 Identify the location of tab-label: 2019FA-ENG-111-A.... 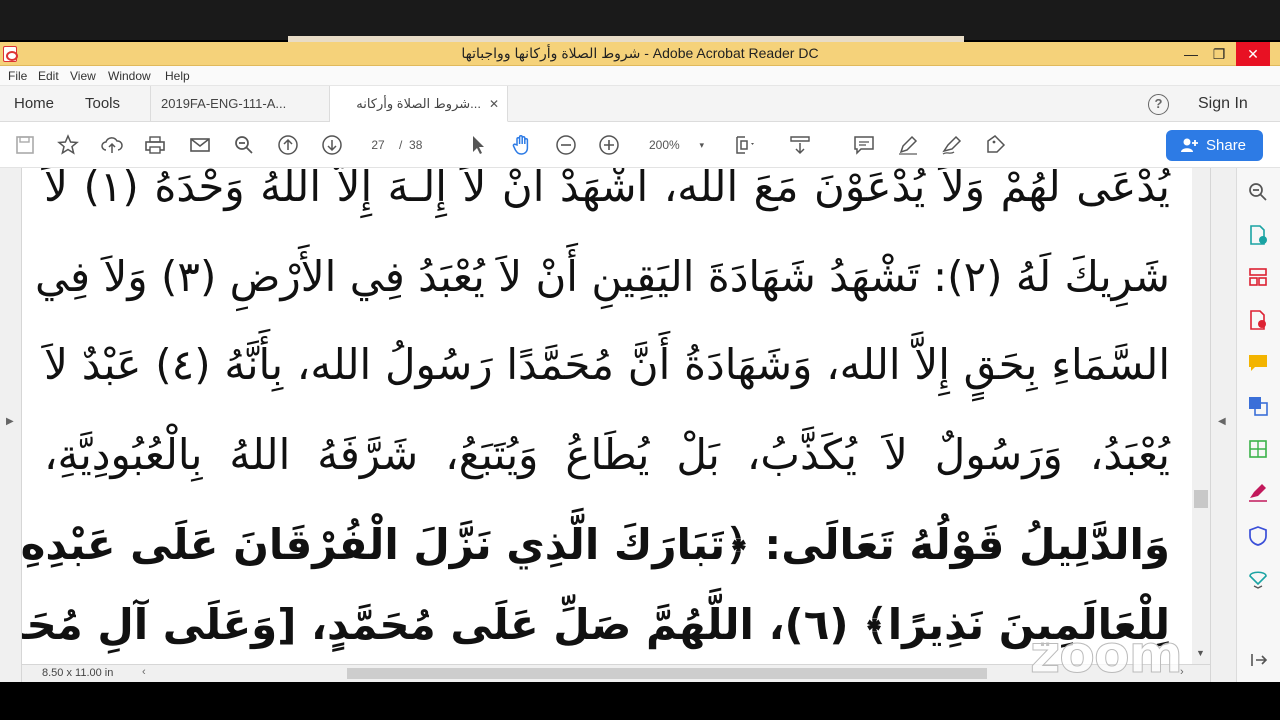
(224, 103).